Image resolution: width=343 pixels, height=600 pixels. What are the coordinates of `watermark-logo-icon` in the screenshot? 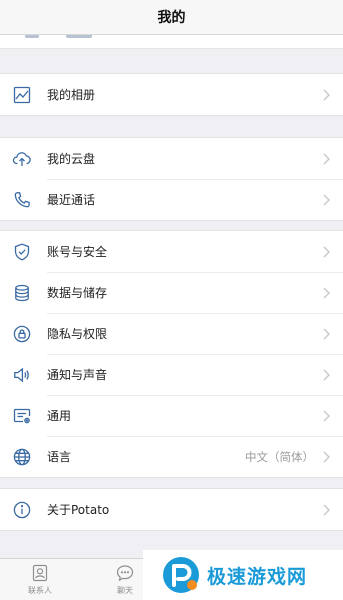 It's located at (181, 575).